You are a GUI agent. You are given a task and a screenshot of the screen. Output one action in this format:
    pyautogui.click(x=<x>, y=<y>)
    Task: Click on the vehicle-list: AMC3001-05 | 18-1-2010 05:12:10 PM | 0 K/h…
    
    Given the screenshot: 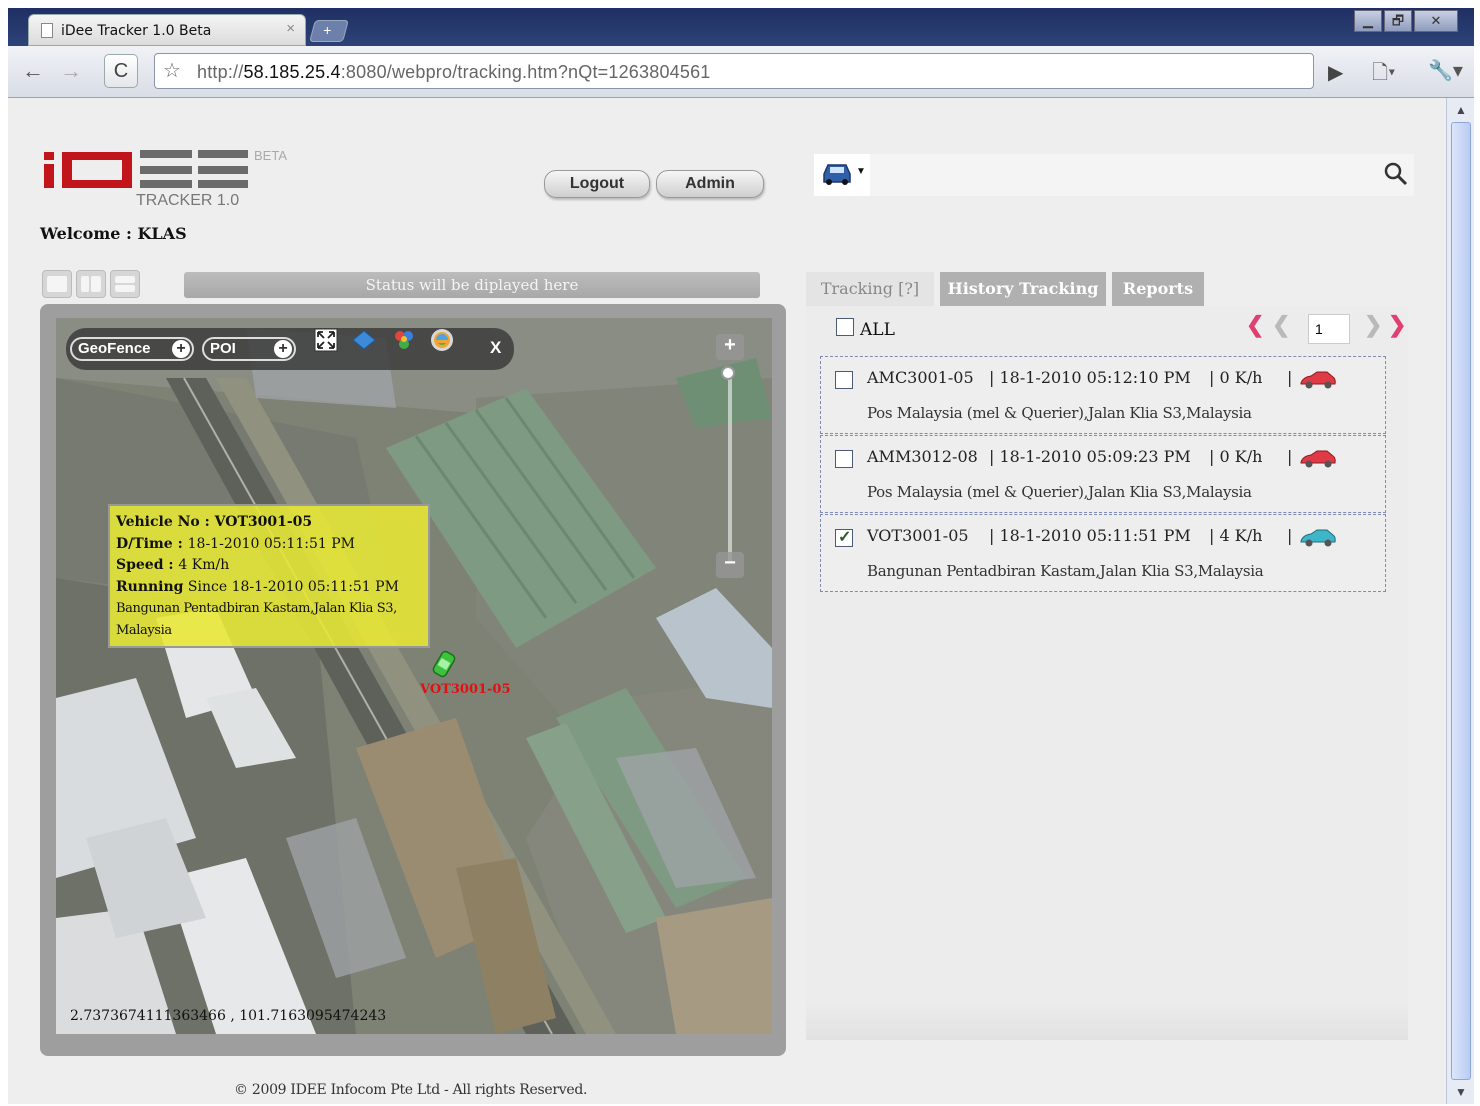 What is the action you would take?
    pyautogui.click(x=1103, y=474)
    